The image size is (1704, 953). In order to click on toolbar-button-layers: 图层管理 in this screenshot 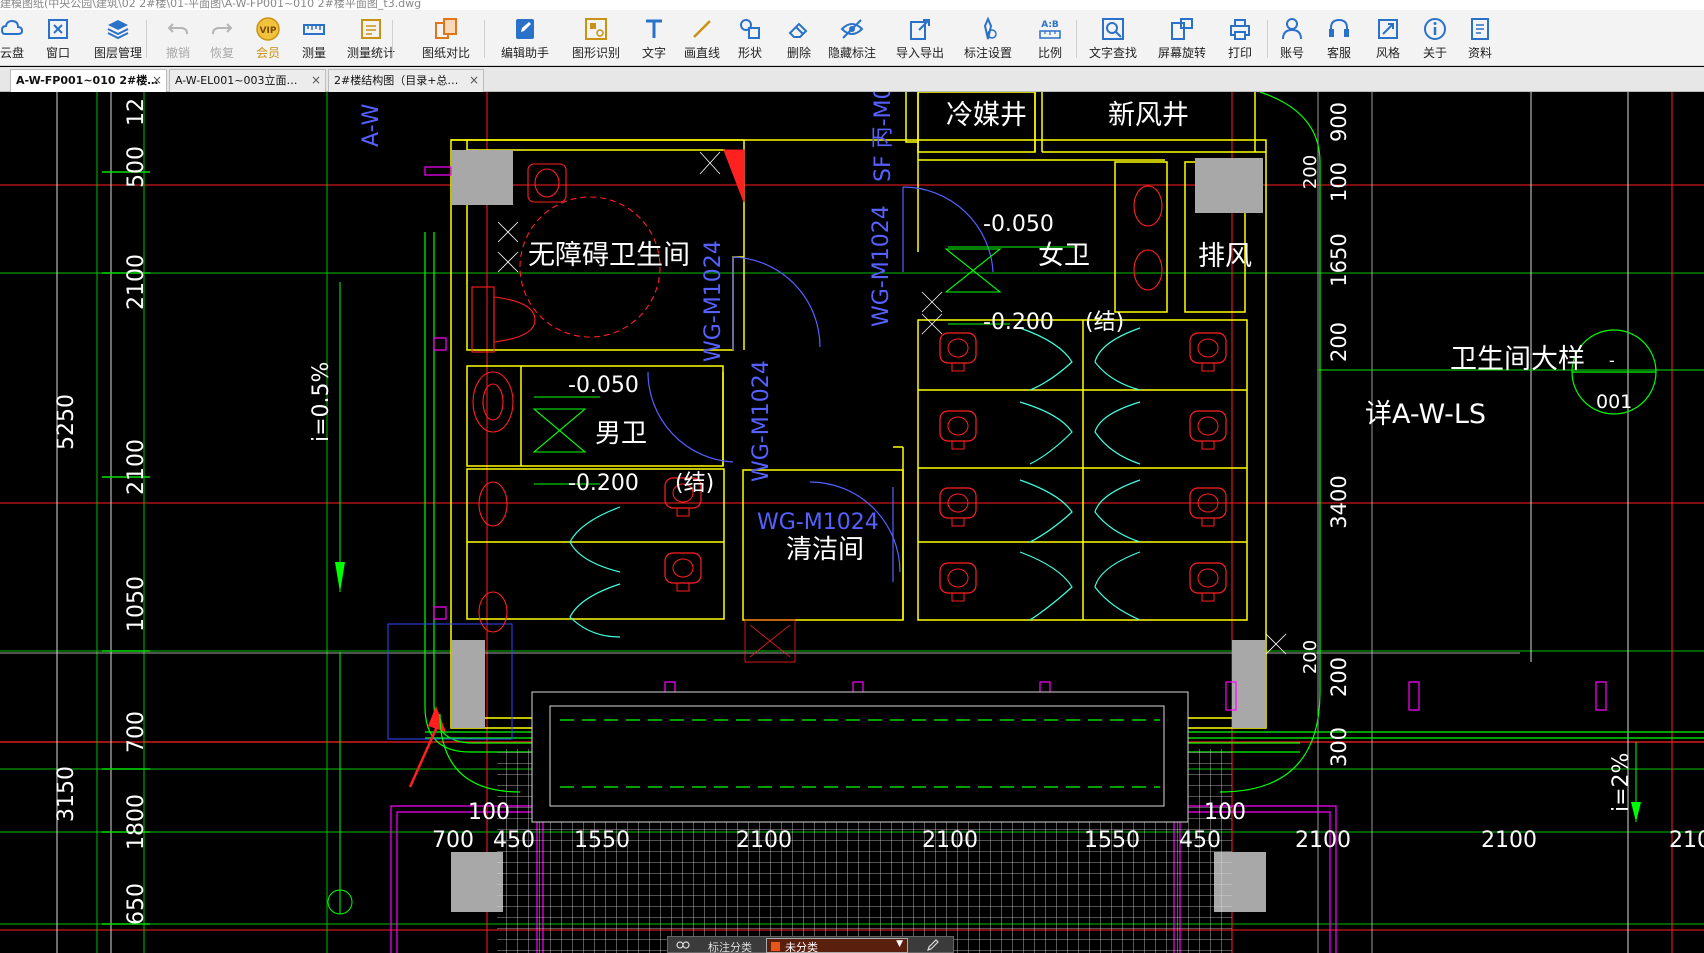, I will do `click(118, 38)`.